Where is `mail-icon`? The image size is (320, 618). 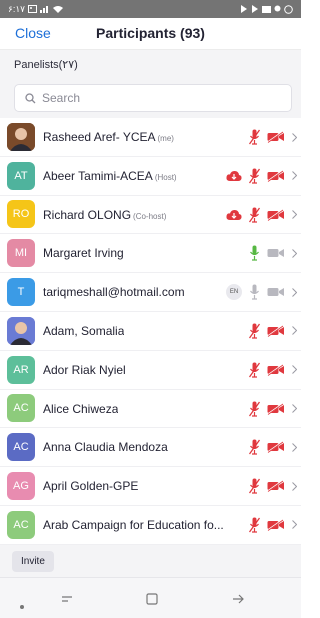 mail-icon is located at coordinates (266, 9).